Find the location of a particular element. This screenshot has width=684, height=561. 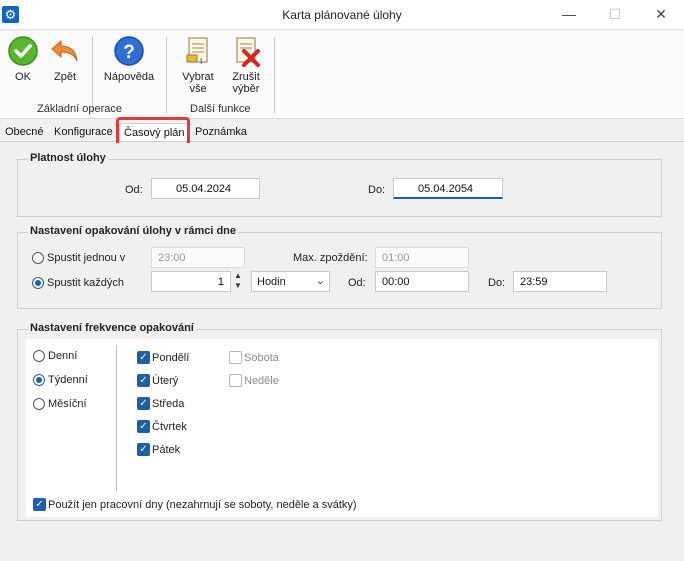

monthly-radio is located at coordinates (39, 404).